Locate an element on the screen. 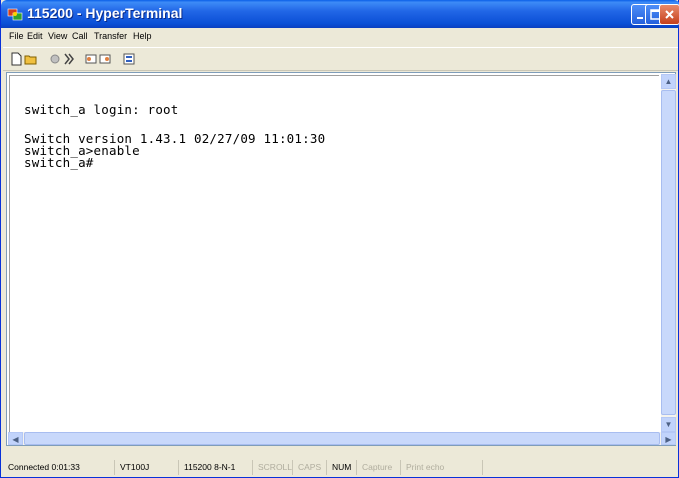 Image resolution: width=679 pixels, height=478 pixels. status-scroll: SCROLL is located at coordinates (274, 467).